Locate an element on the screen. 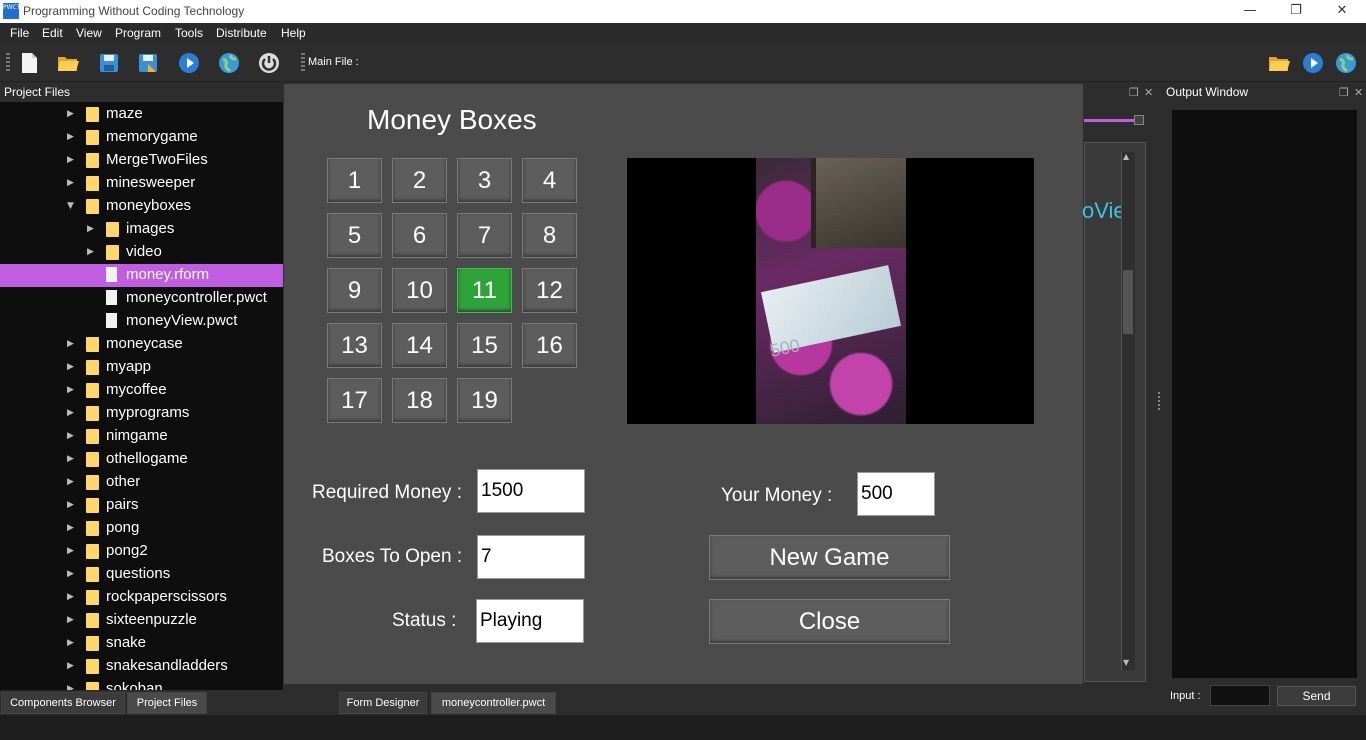  menu-edit: Edit is located at coordinates (52, 33).